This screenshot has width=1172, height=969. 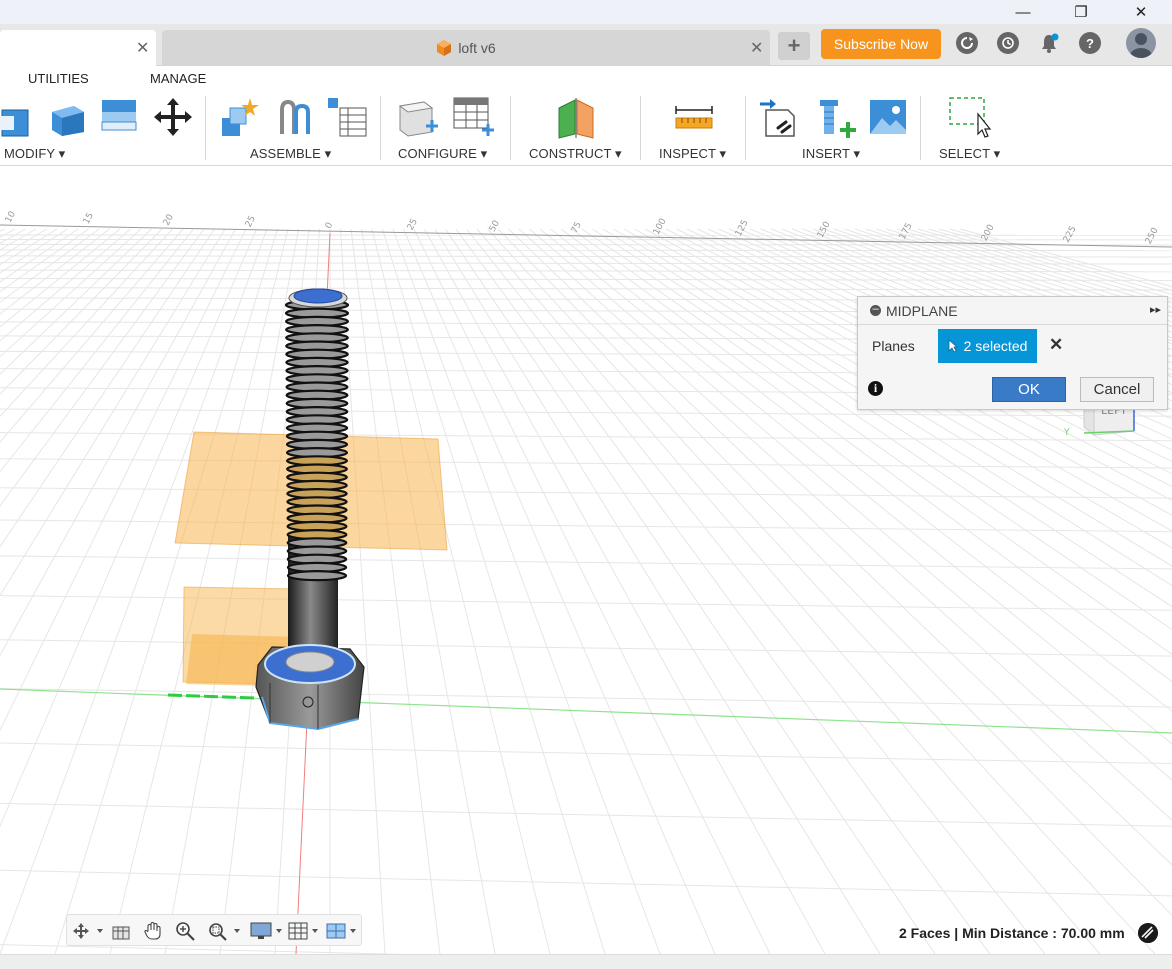 What do you see at coordinates (1141, 12) in the screenshot?
I see `close-window-button: ✕` at bounding box center [1141, 12].